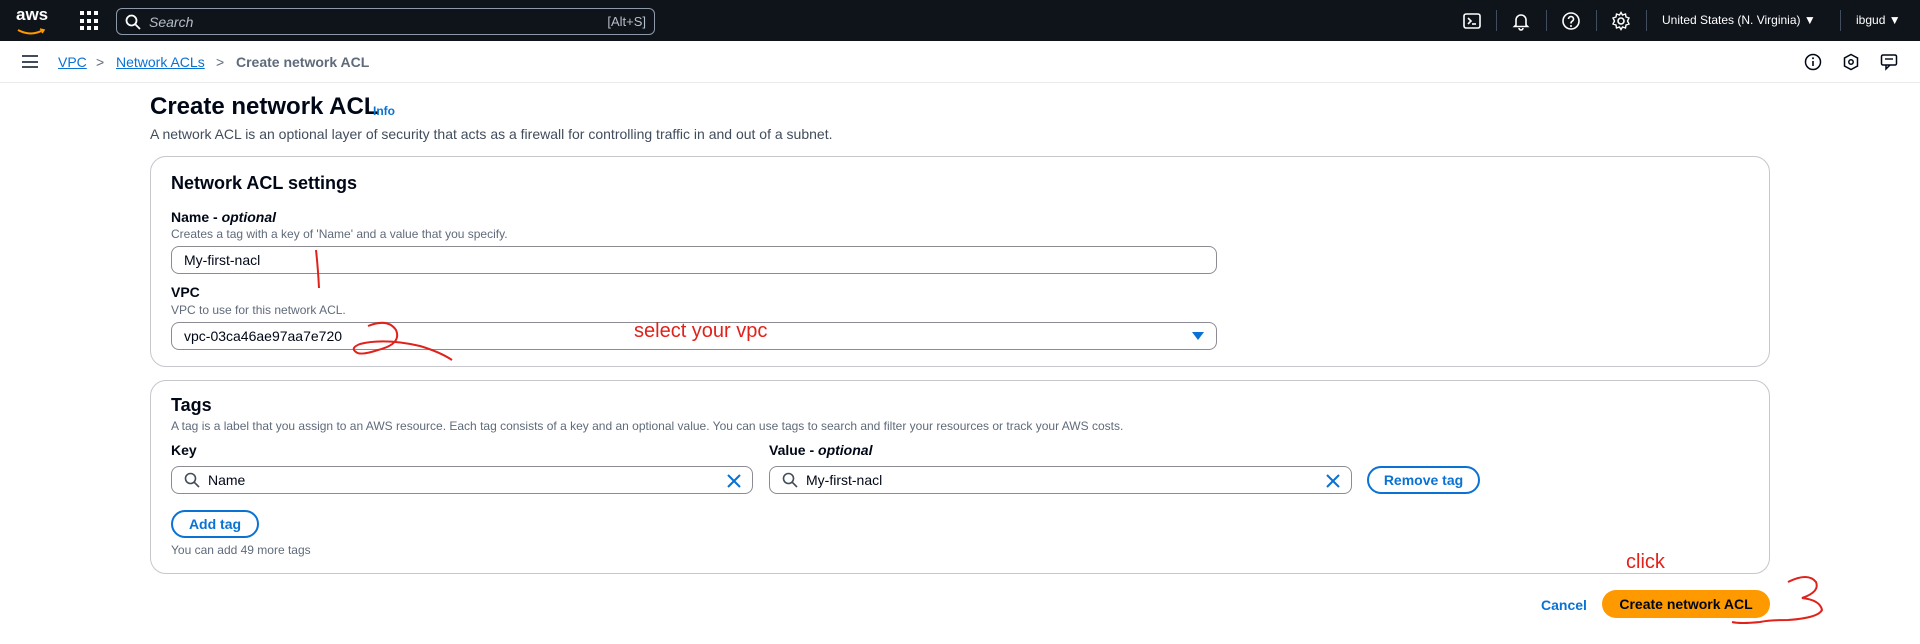  What do you see at coordinates (264, 183) in the screenshot?
I see `settings-heading: Network ACL settings` at bounding box center [264, 183].